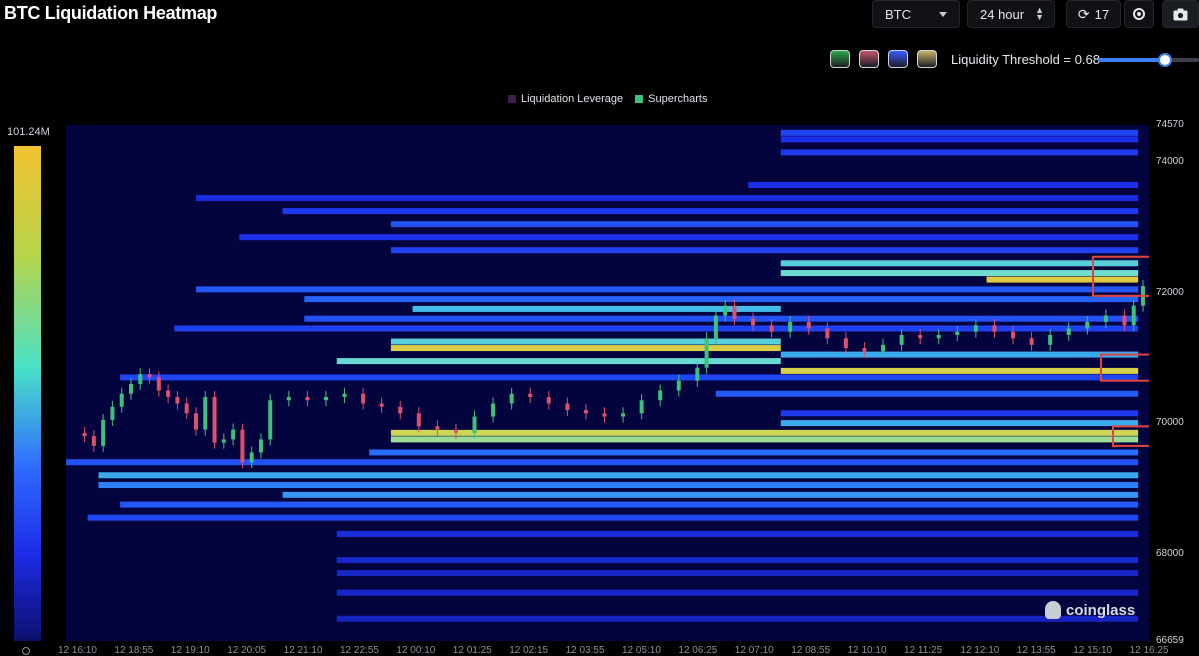 The width and height of the screenshot is (1199, 656). I want to click on x-tick-label: 12 07:10, so click(754, 650).